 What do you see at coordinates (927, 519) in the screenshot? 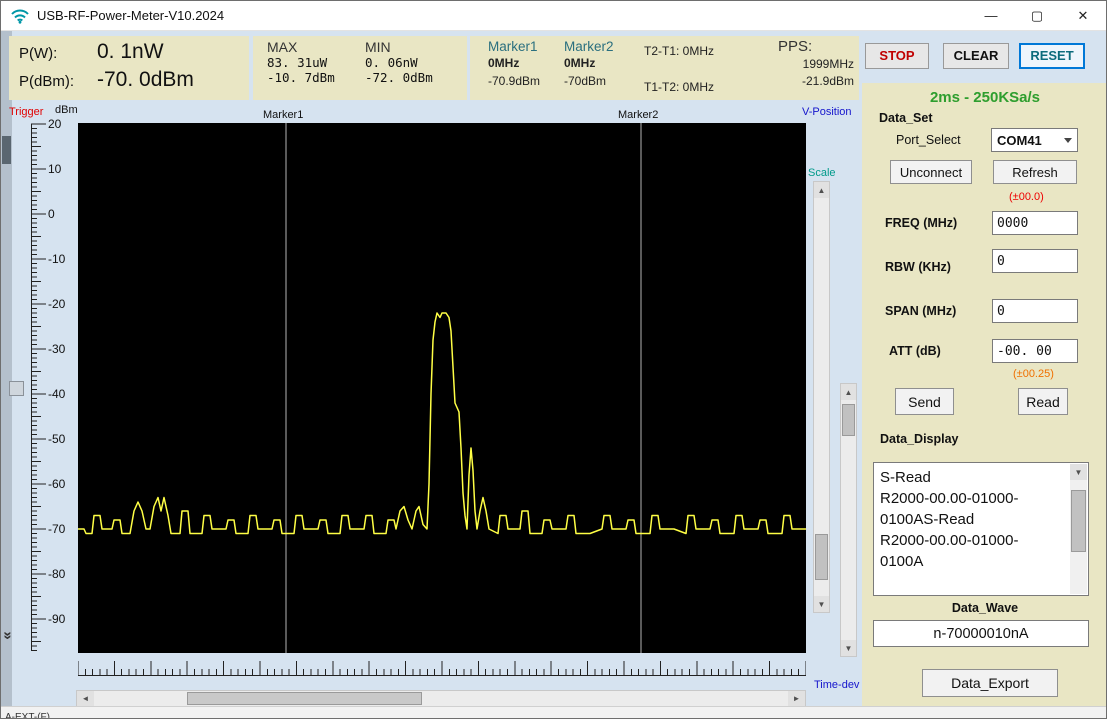
I see `display-line: 0100AS-Read` at bounding box center [927, 519].